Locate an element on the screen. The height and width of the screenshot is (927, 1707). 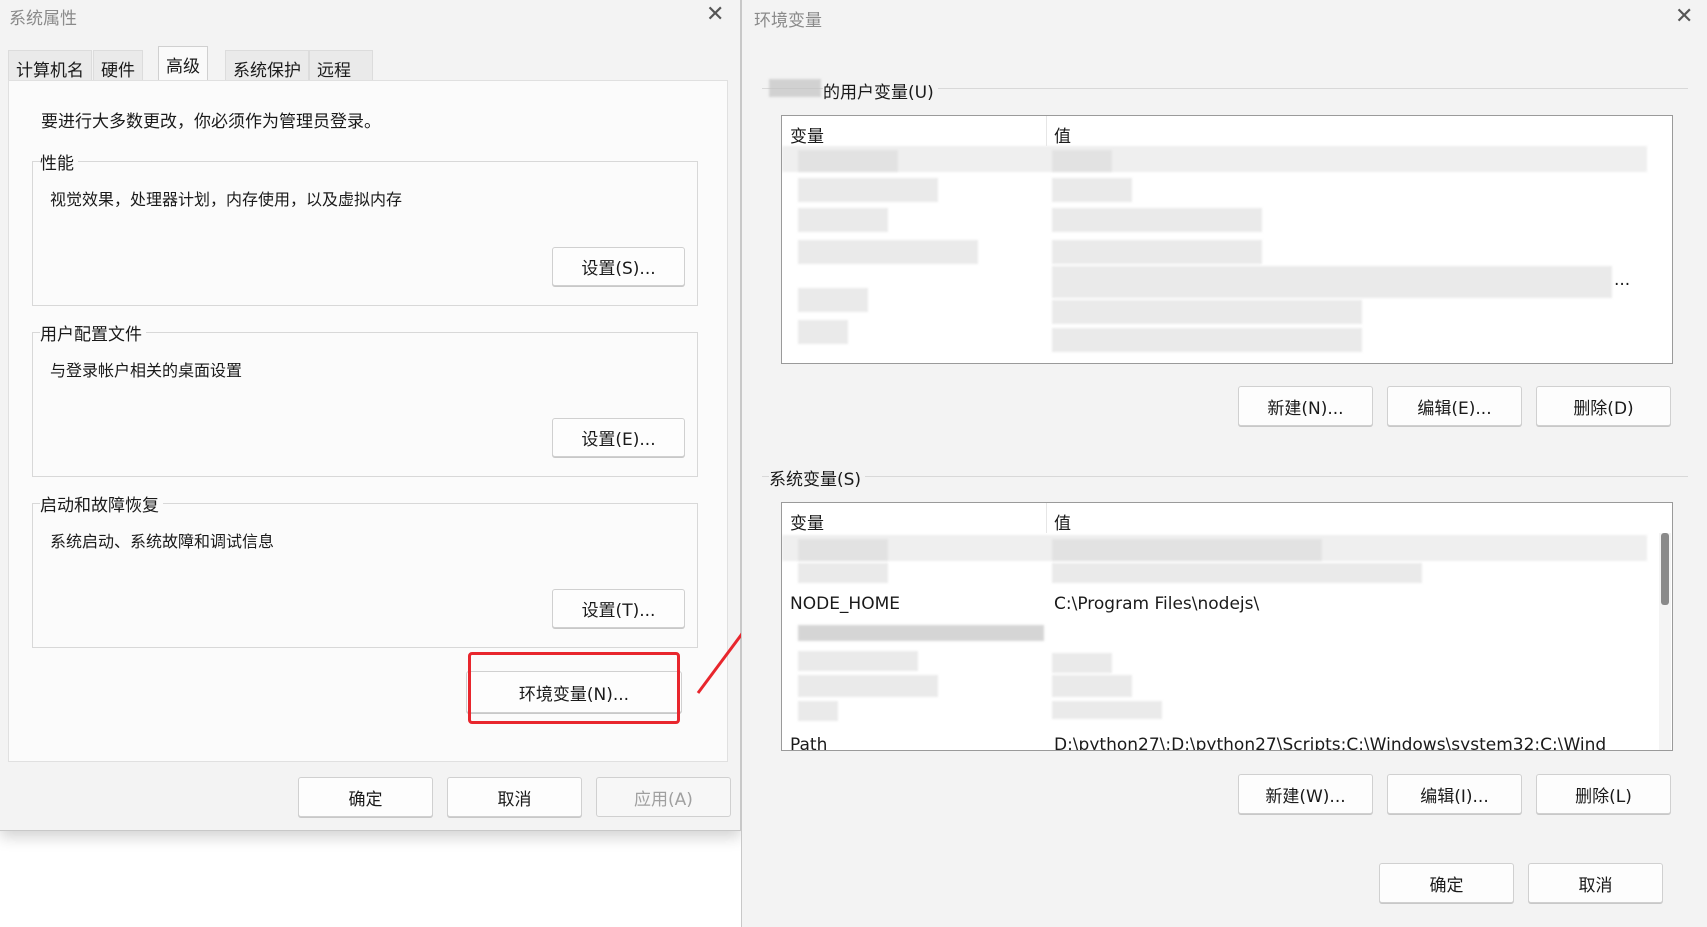
user-variables-label: 的用户变量(U) is located at coordinates (880, 90).